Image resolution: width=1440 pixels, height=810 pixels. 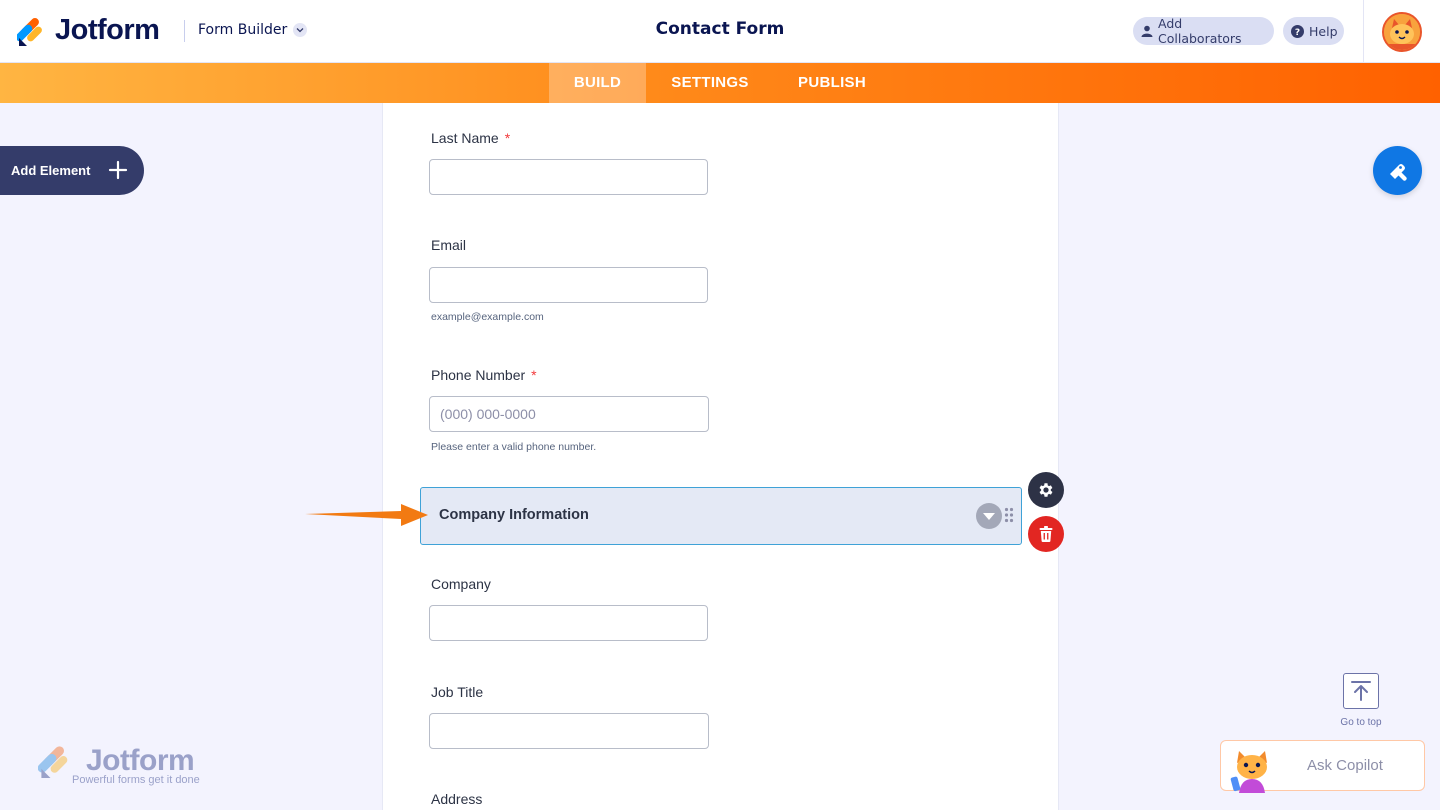 I want to click on jotform-logo: Jotform, so click(x=88, y=30).